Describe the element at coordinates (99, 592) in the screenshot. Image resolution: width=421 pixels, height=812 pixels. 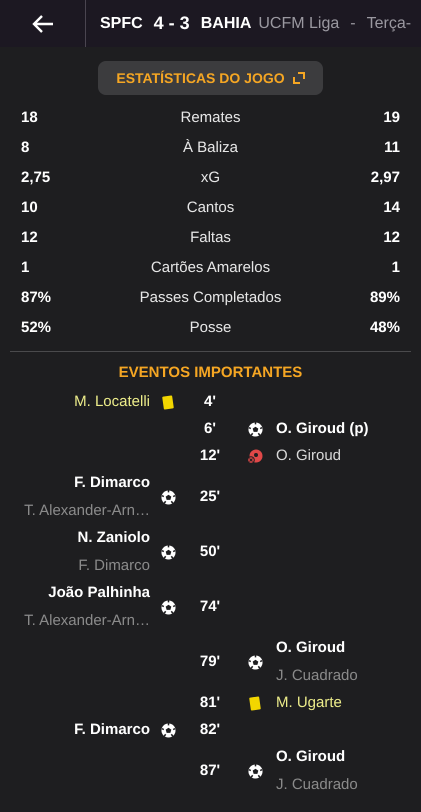
I see `player-name: João Palhinha` at that location.